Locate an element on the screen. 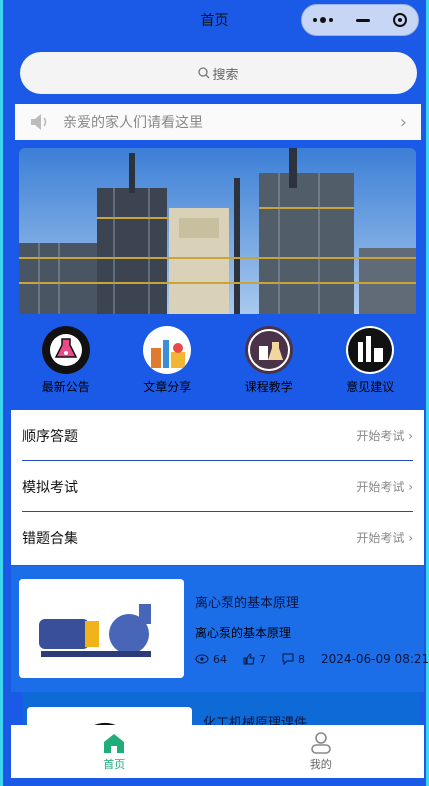 This screenshot has height=786, width=429. article-subtitle: 离心泵的基本原理 is located at coordinates (243, 633).